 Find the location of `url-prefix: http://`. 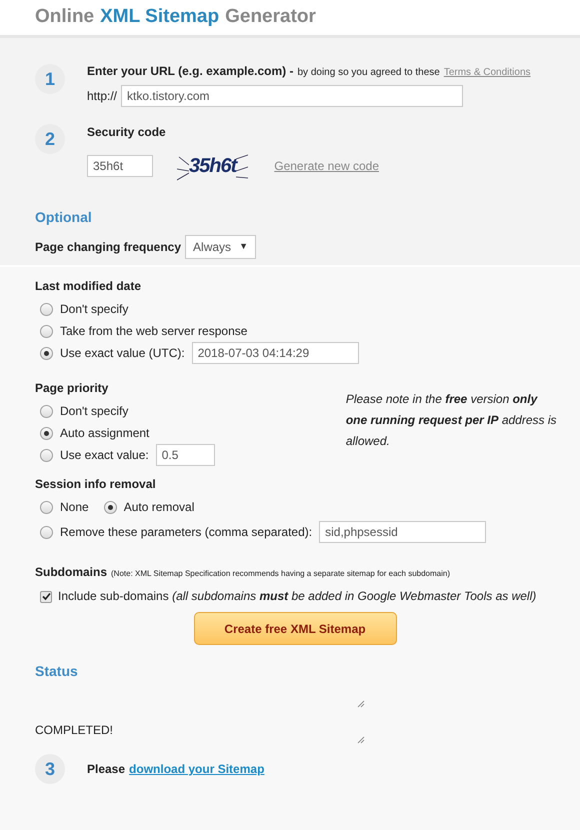

url-prefix: http:// is located at coordinates (102, 96).